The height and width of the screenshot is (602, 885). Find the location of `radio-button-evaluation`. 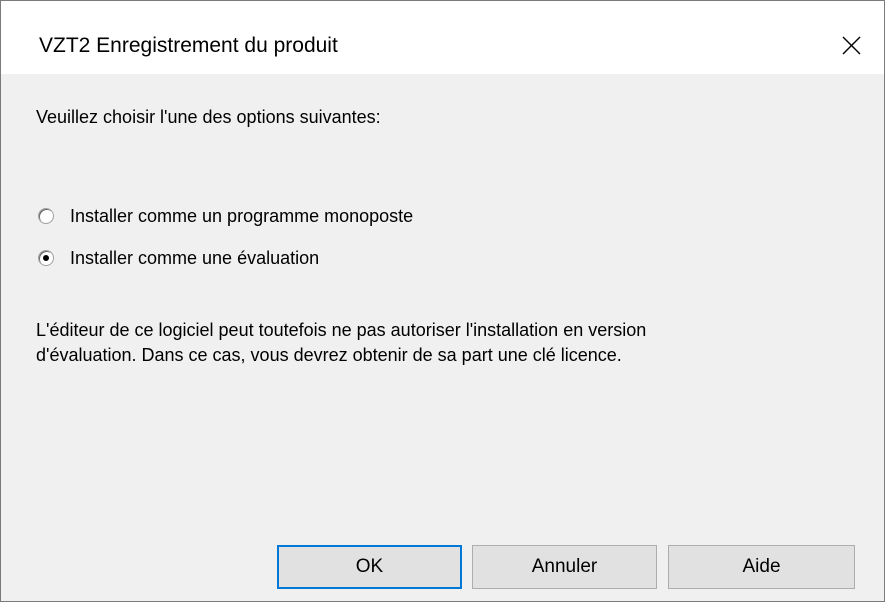

radio-button-evaluation is located at coordinates (46, 258).